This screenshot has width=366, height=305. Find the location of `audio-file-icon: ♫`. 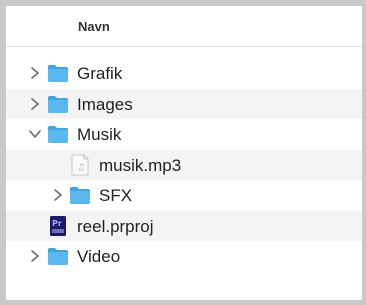

audio-file-icon: ♫ is located at coordinates (80, 165).